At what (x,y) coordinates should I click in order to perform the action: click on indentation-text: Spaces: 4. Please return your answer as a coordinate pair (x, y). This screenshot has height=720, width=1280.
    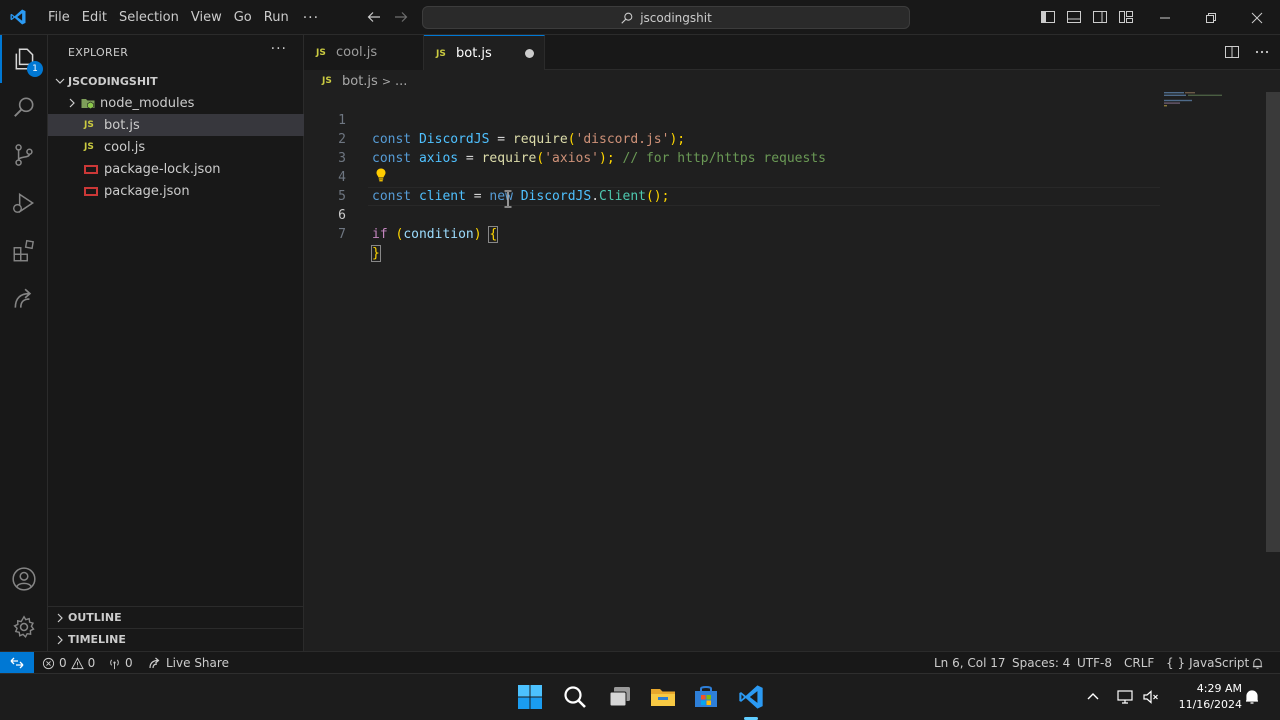
    Looking at the image, I should click on (1041, 663).